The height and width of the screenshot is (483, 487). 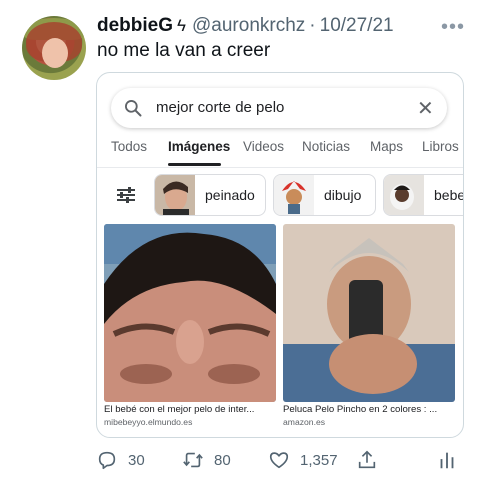 I want to click on chip-label: peinado, so click(x=230, y=195).